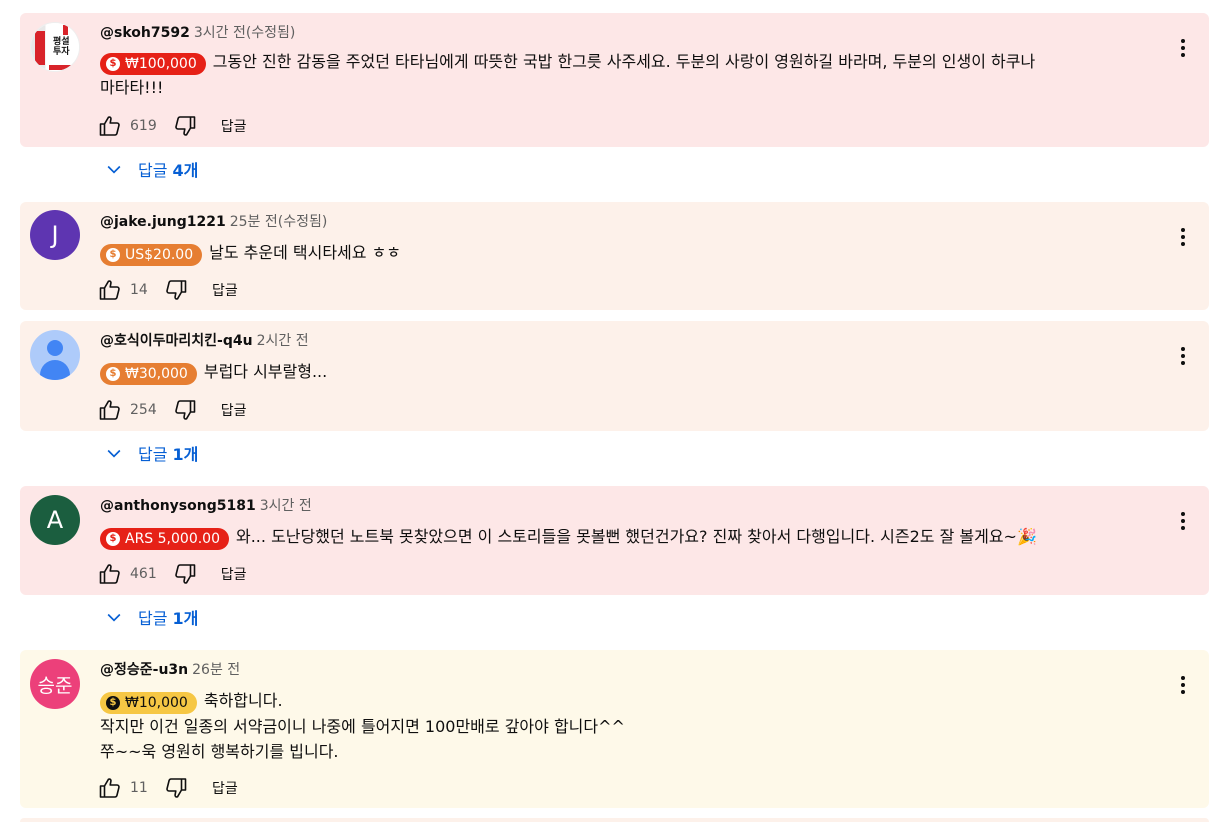 Image resolution: width=1222 pixels, height=822 pixels. Describe the element at coordinates (286, 506) in the screenshot. I see `comment-time: 3시간 전` at that location.